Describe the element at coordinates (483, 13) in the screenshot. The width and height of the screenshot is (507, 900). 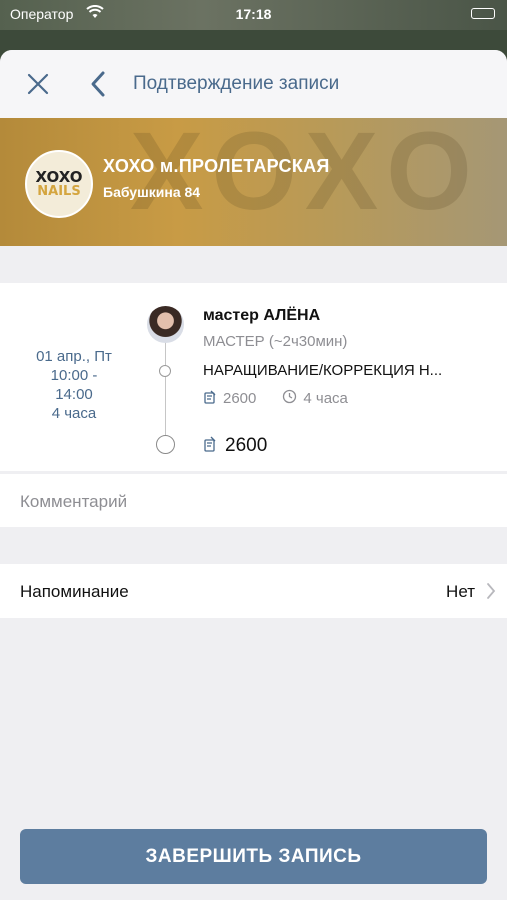
I see `battery-icon` at that location.